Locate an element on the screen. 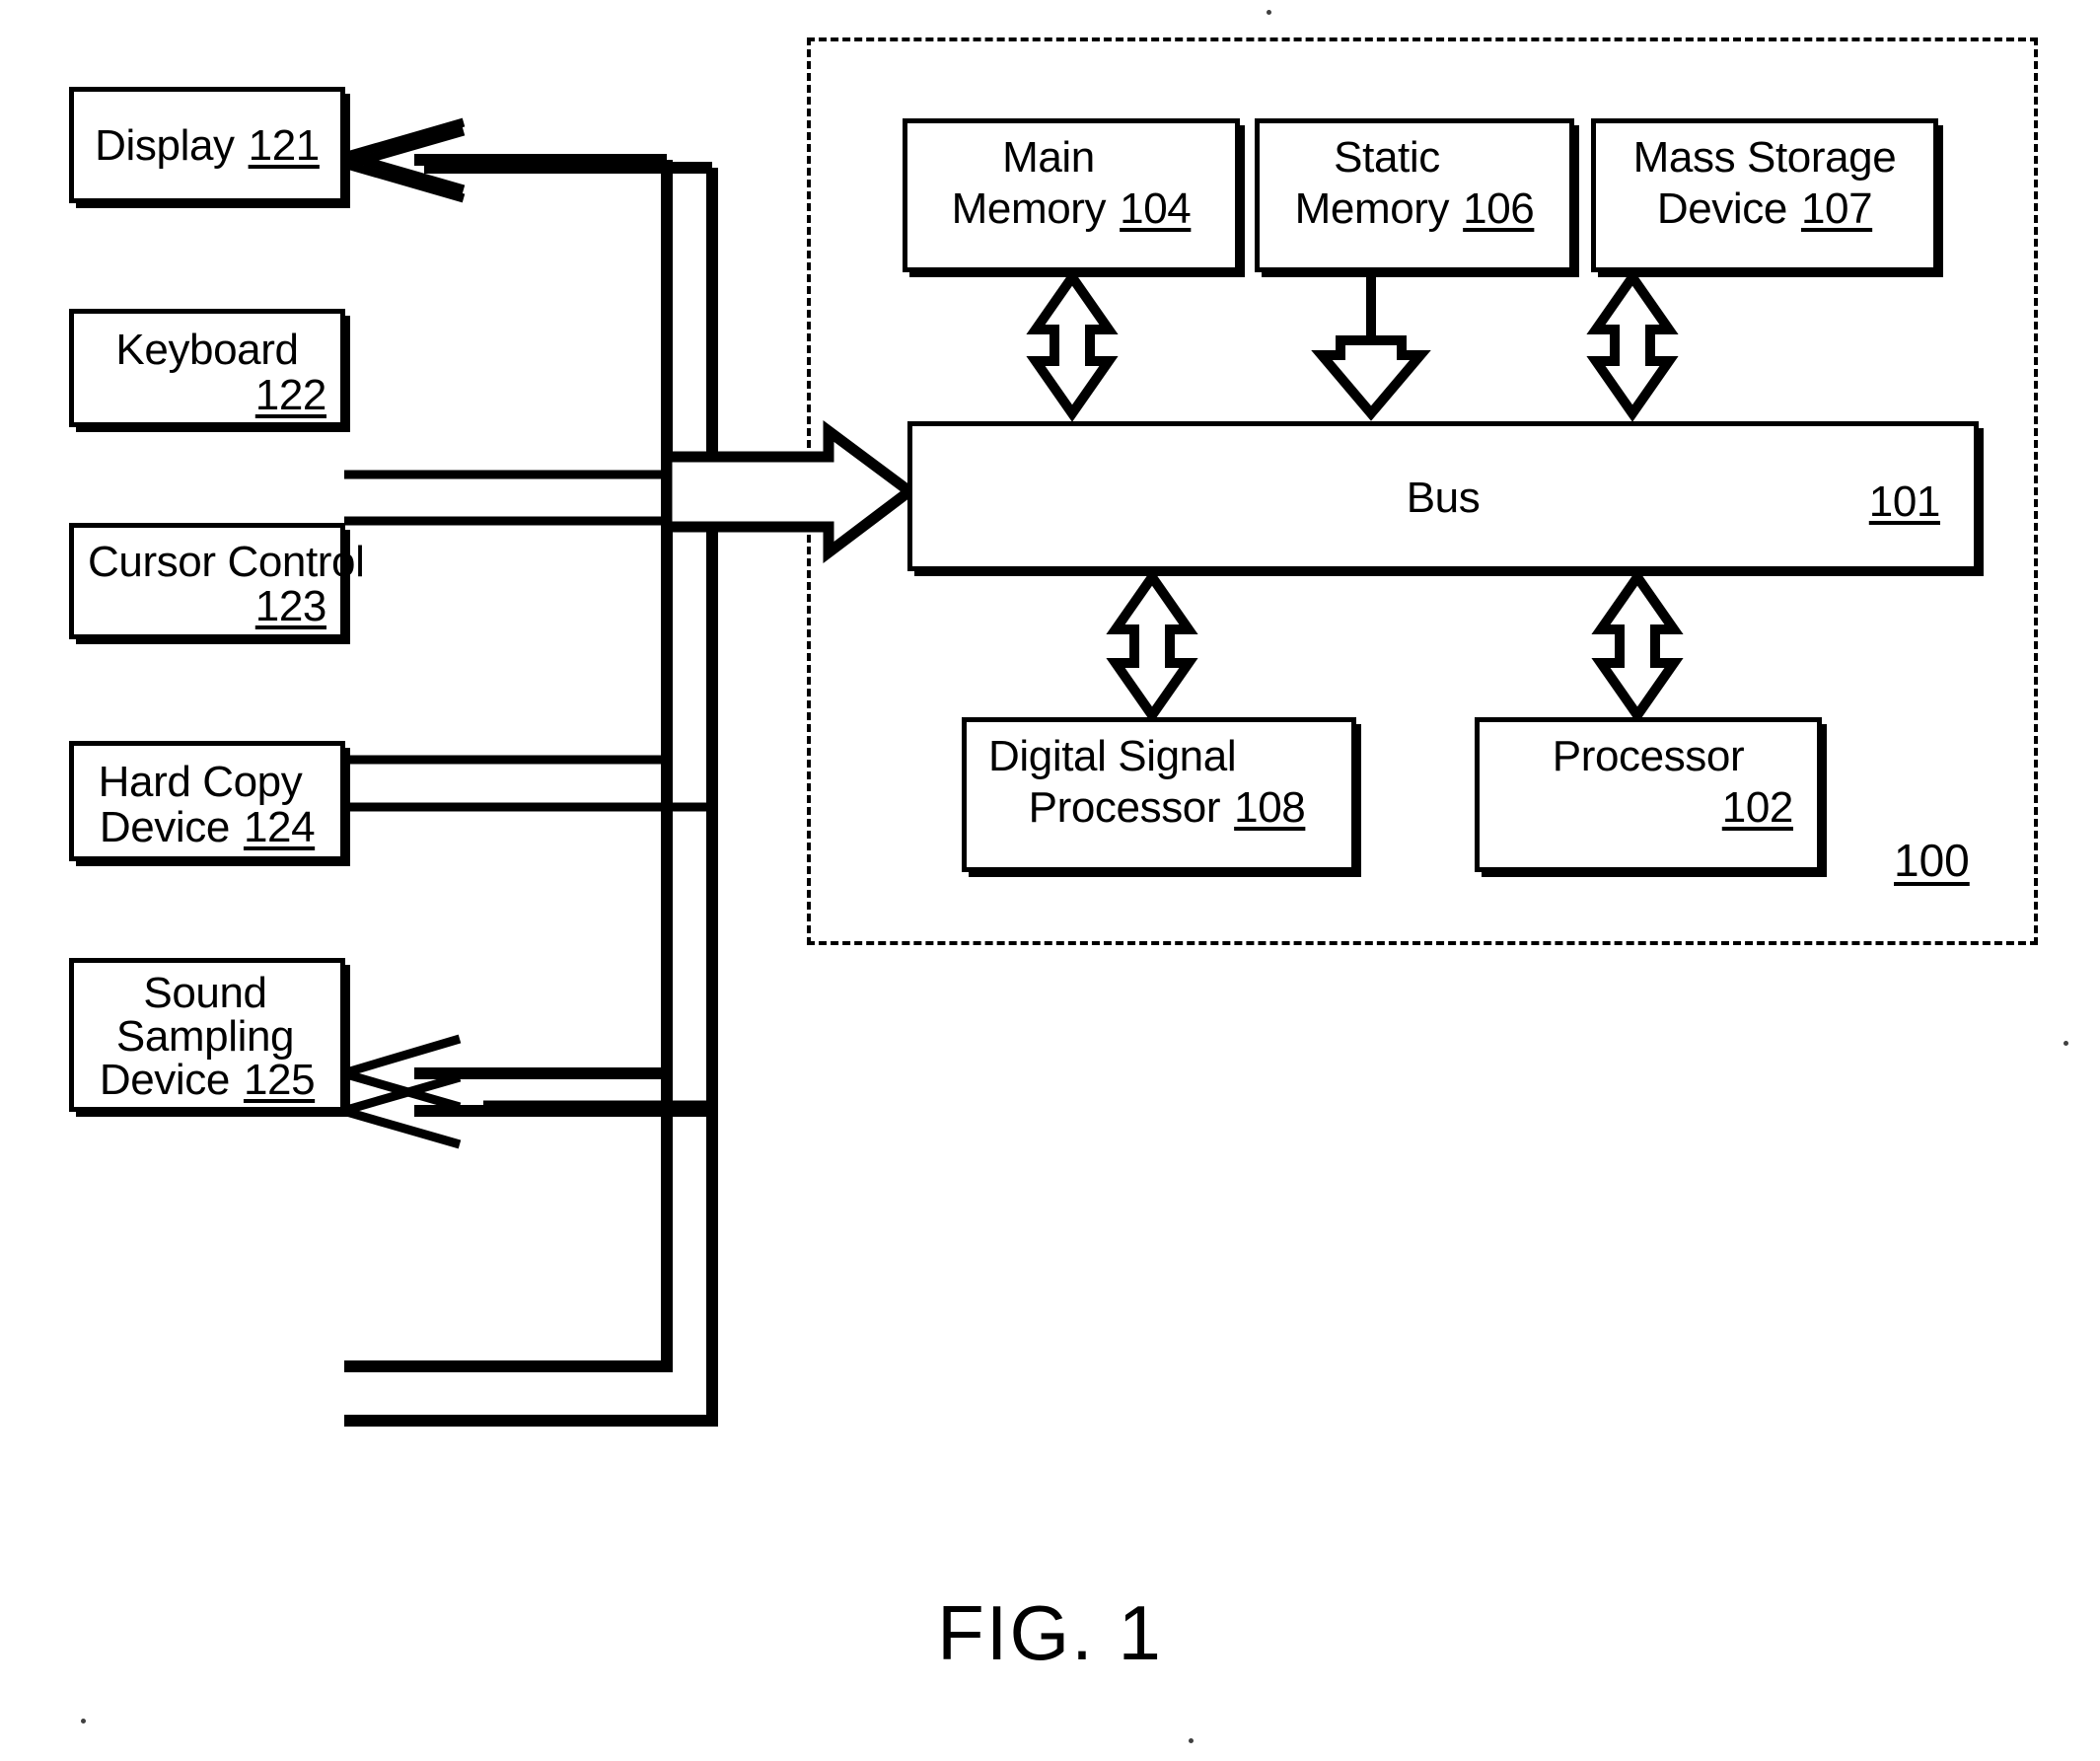 This screenshot has width=2100, height=1761. cursor-control-box: Cursor Control 123 is located at coordinates (217, 581).